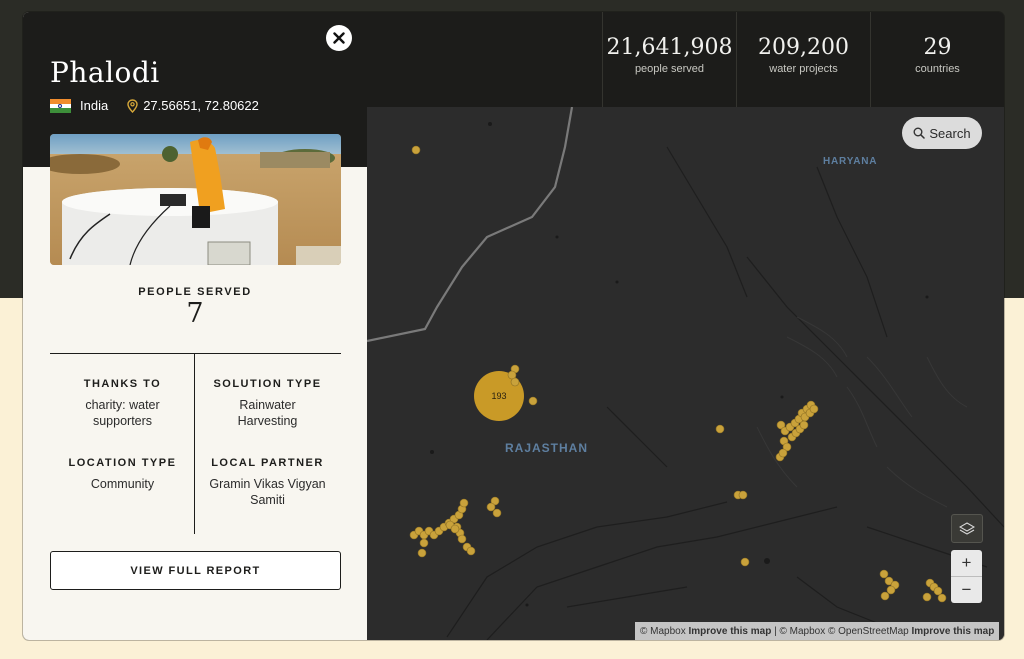 The image size is (1024, 659). Describe the element at coordinates (201, 105) in the screenshot. I see `coordinates: 27.56651, 72.80622` at that location.